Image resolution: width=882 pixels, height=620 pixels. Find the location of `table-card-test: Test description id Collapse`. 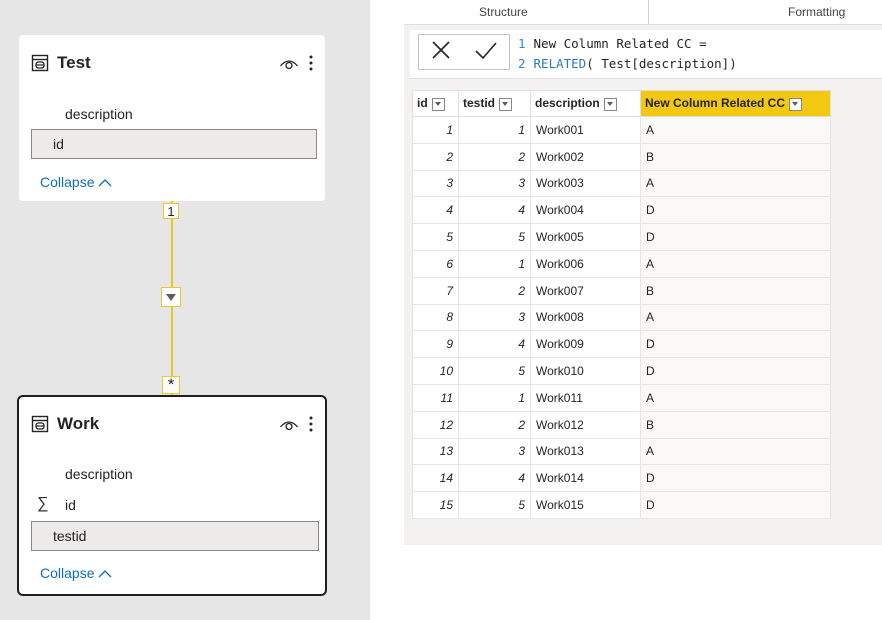

table-card-test: Test description id Collapse is located at coordinates (172, 118).